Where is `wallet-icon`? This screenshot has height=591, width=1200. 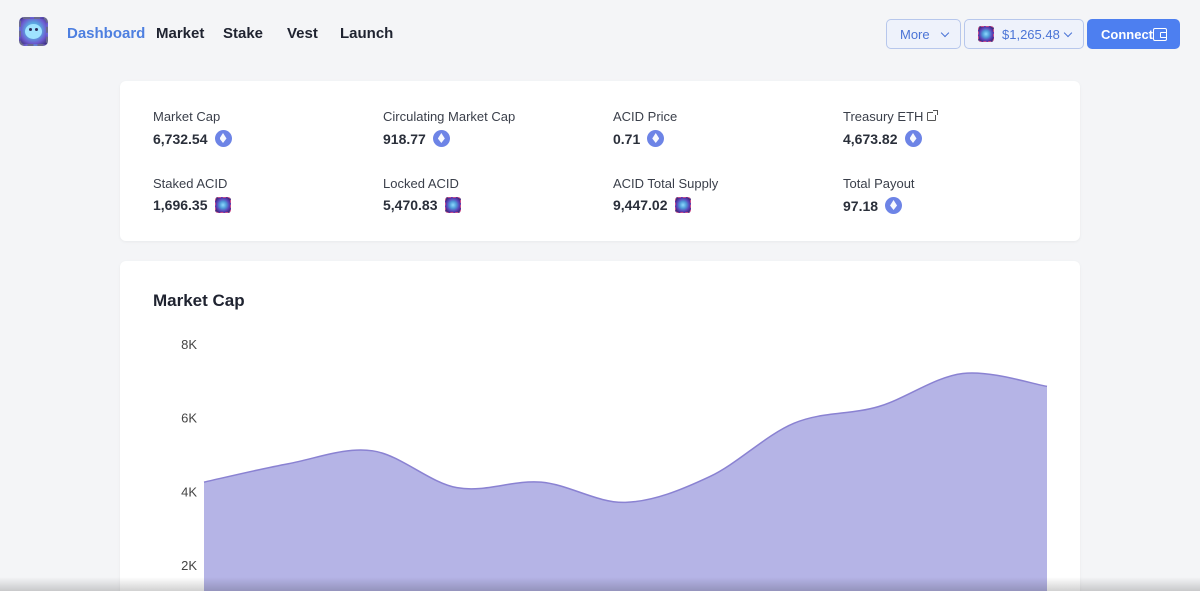
wallet-icon is located at coordinates (1160, 34).